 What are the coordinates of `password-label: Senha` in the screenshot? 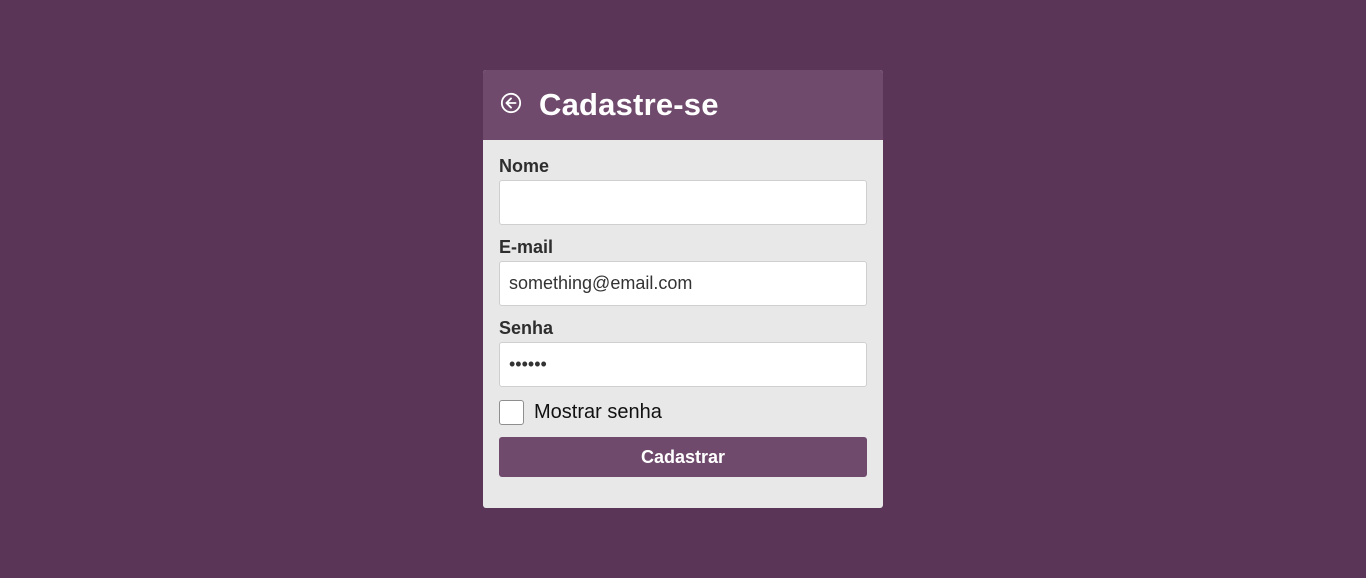 It's located at (526, 328).